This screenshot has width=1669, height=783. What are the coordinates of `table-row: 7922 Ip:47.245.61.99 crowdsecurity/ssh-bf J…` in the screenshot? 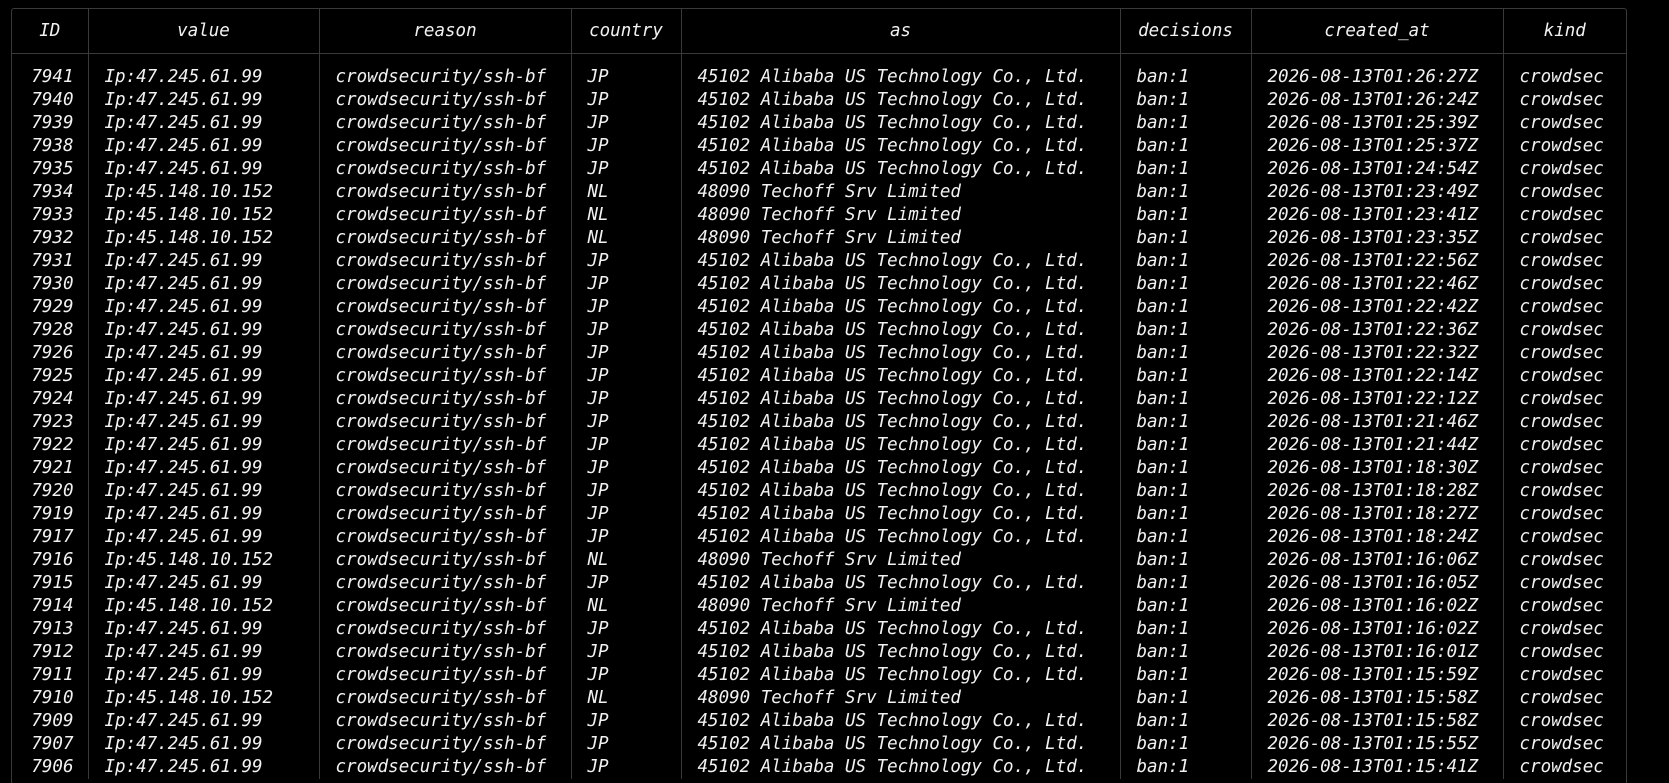 It's located at (819, 445).